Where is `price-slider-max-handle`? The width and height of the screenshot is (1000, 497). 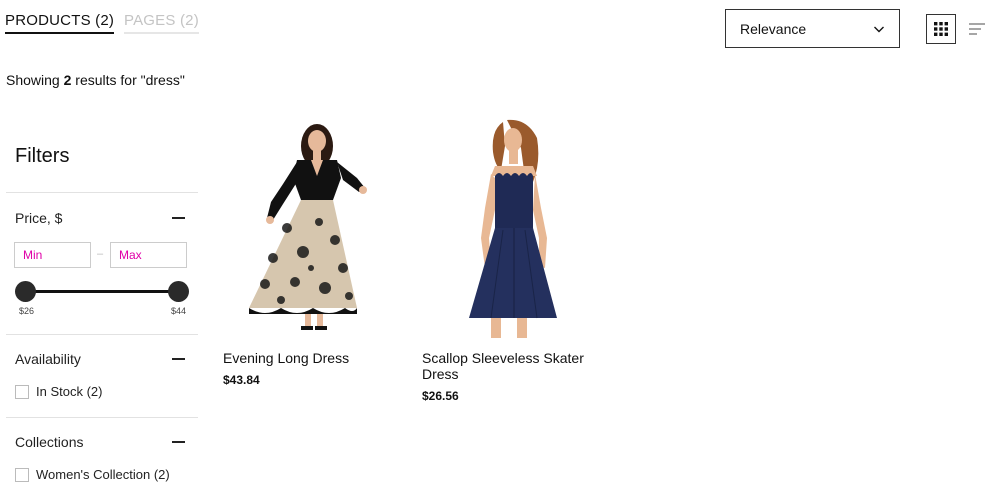 price-slider-max-handle is located at coordinates (178, 291).